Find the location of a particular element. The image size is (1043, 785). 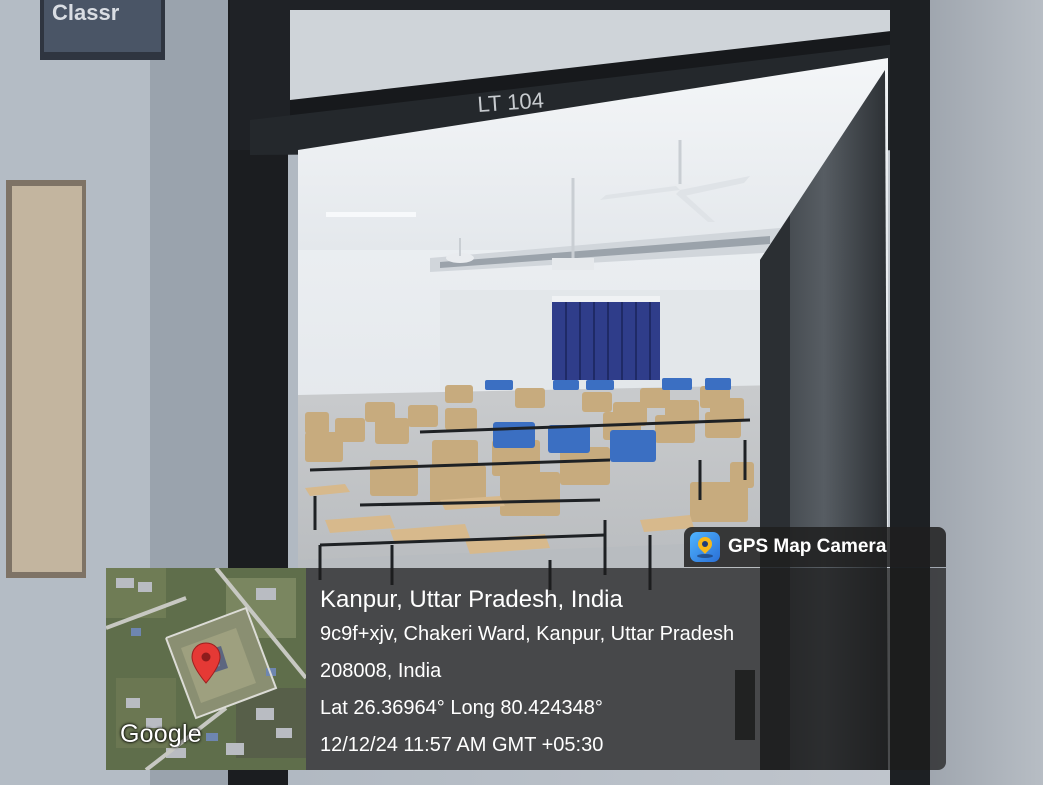

map-thumbnail: Google is located at coordinates (206, 669).